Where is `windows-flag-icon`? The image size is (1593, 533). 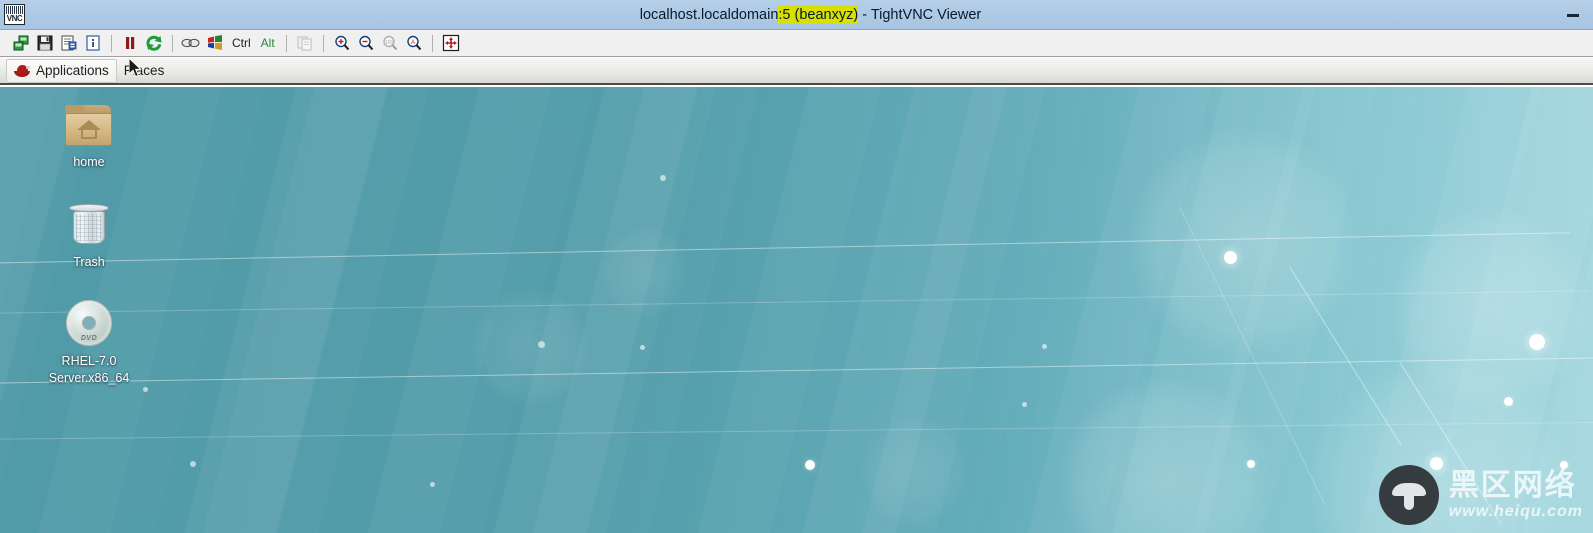 windows-flag-icon is located at coordinates (215, 42).